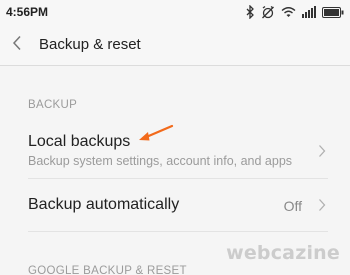 This screenshot has width=350, height=275. I want to click on row-divider, so click(178, 231).